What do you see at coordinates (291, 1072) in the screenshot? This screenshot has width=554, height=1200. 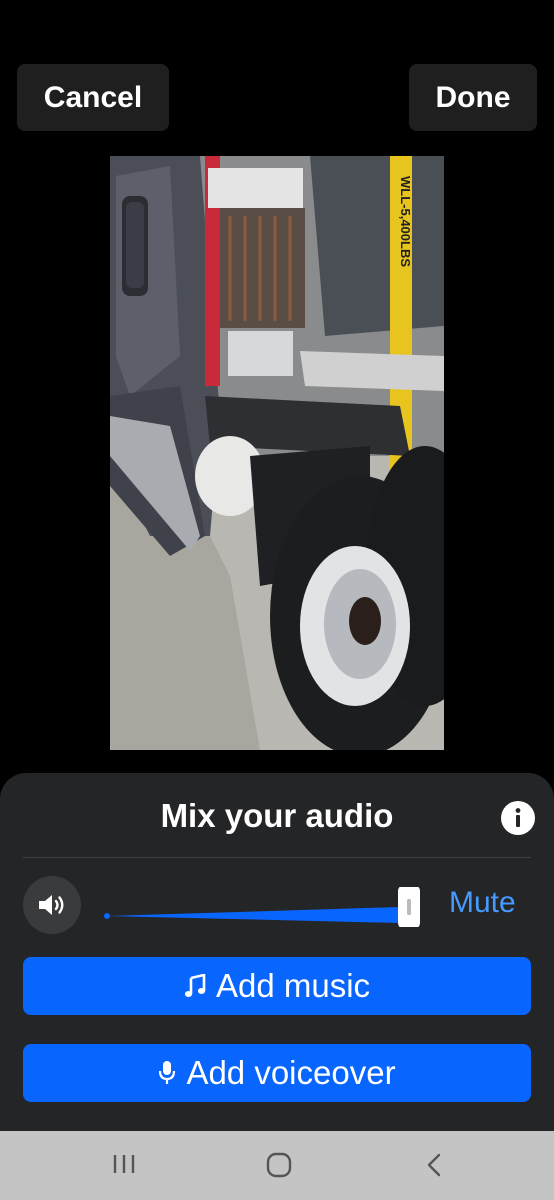 I see `add-voiceover-label: Add voiceover` at bounding box center [291, 1072].